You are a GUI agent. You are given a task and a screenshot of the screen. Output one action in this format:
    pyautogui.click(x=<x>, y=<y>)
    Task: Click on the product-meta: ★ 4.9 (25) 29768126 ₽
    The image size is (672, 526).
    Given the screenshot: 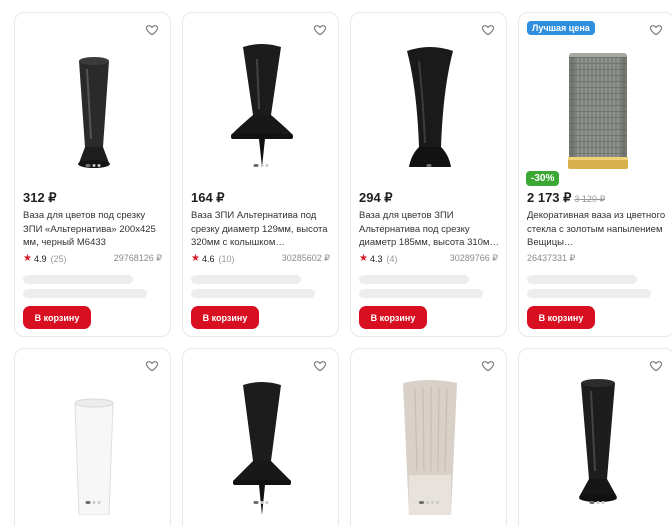 What is the action you would take?
    pyautogui.click(x=92, y=258)
    